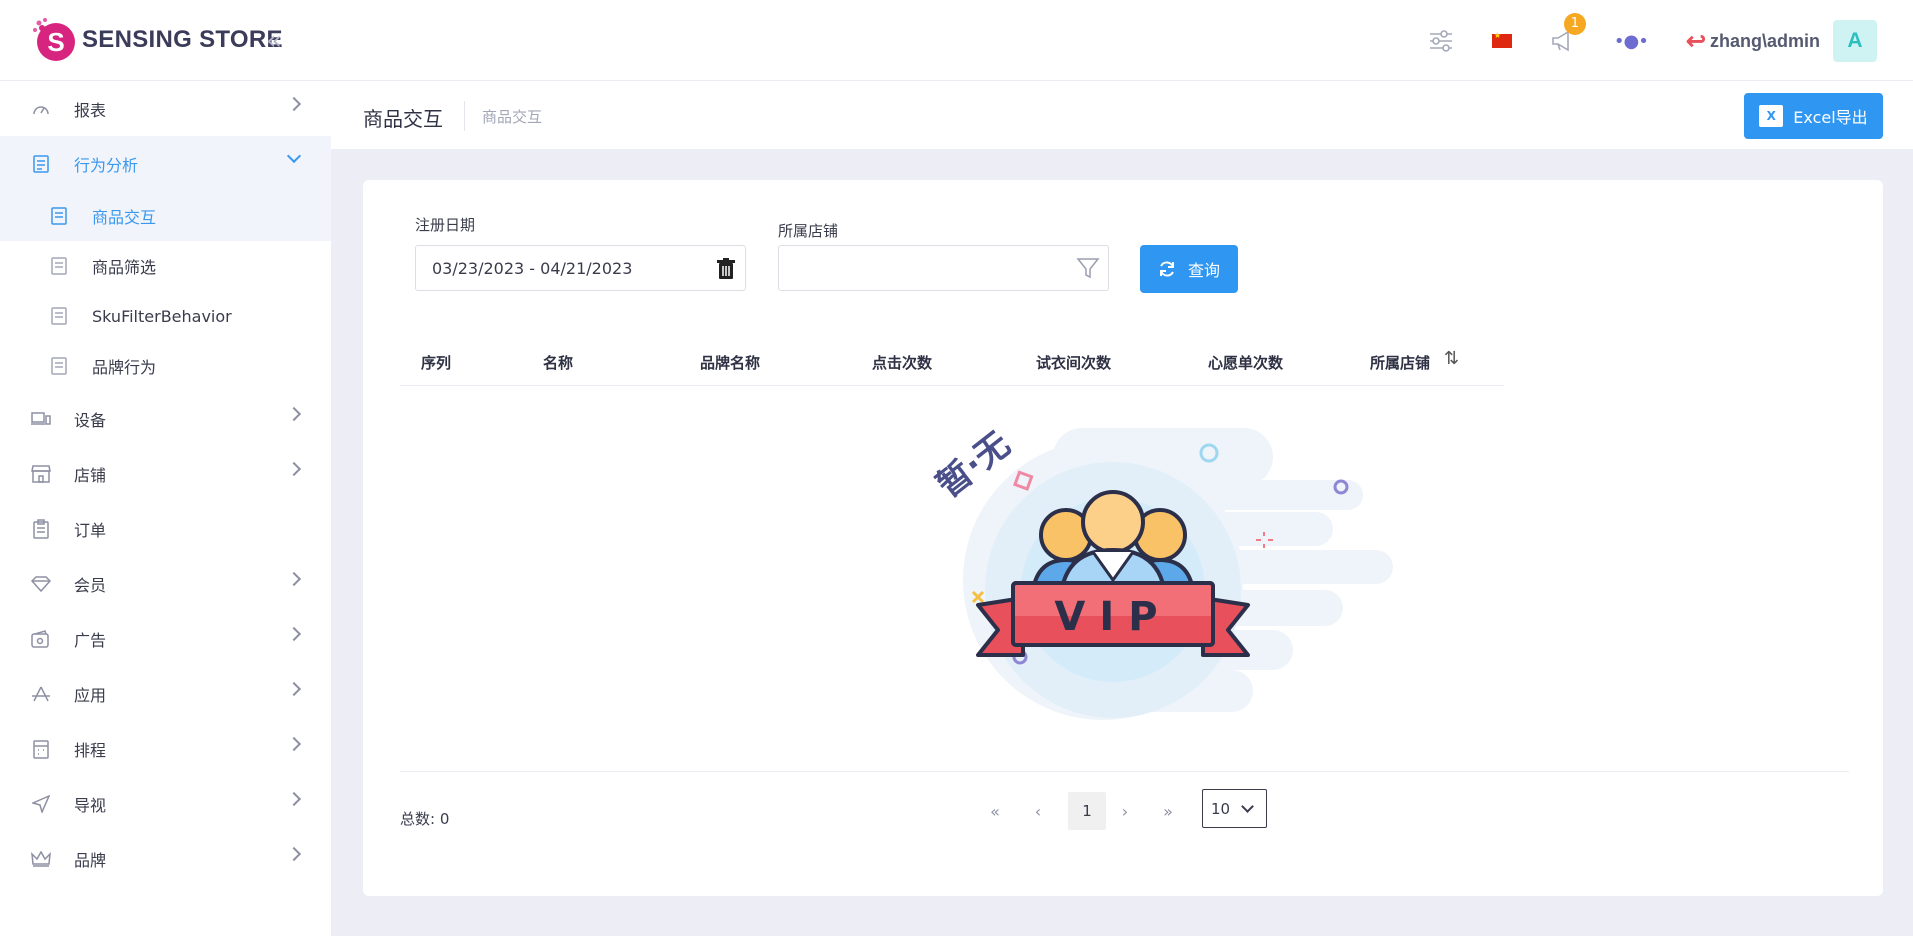 The width and height of the screenshot is (1913, 936). Describe the element at coordinates (41, 474) in the screenshot. I see `store-icon` at that location.